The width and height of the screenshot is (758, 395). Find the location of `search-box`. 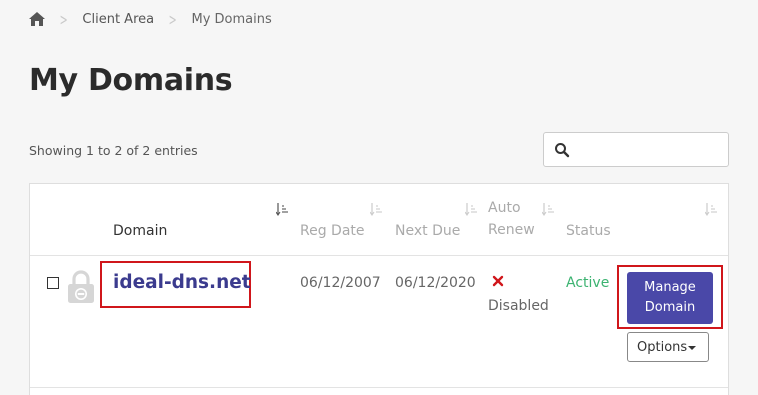

search-box is located at coordinates (636, 149).